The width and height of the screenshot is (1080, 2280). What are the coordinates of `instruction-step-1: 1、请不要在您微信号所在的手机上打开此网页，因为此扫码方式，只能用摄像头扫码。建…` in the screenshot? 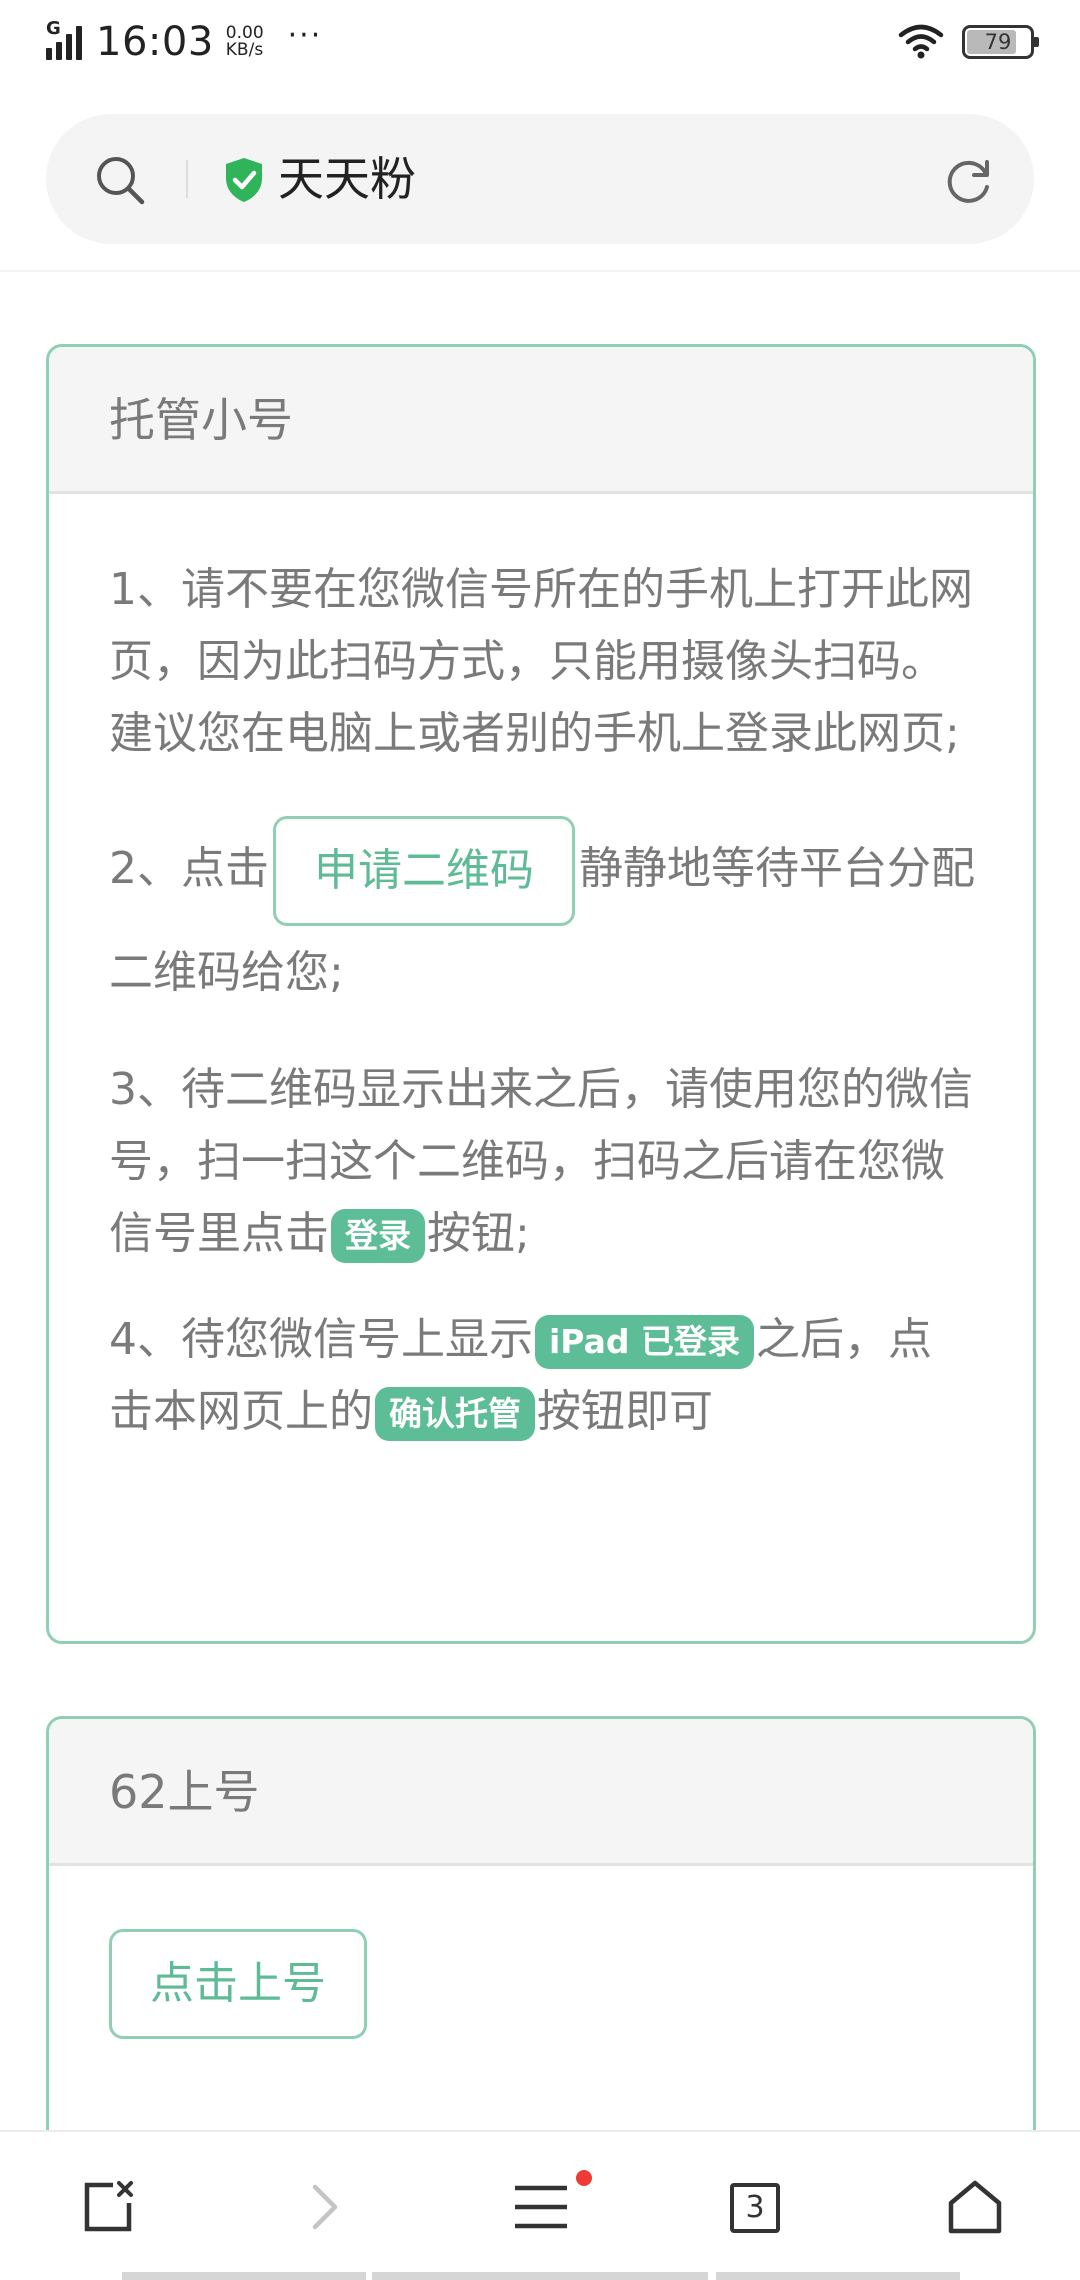 It's located at (541, 661).